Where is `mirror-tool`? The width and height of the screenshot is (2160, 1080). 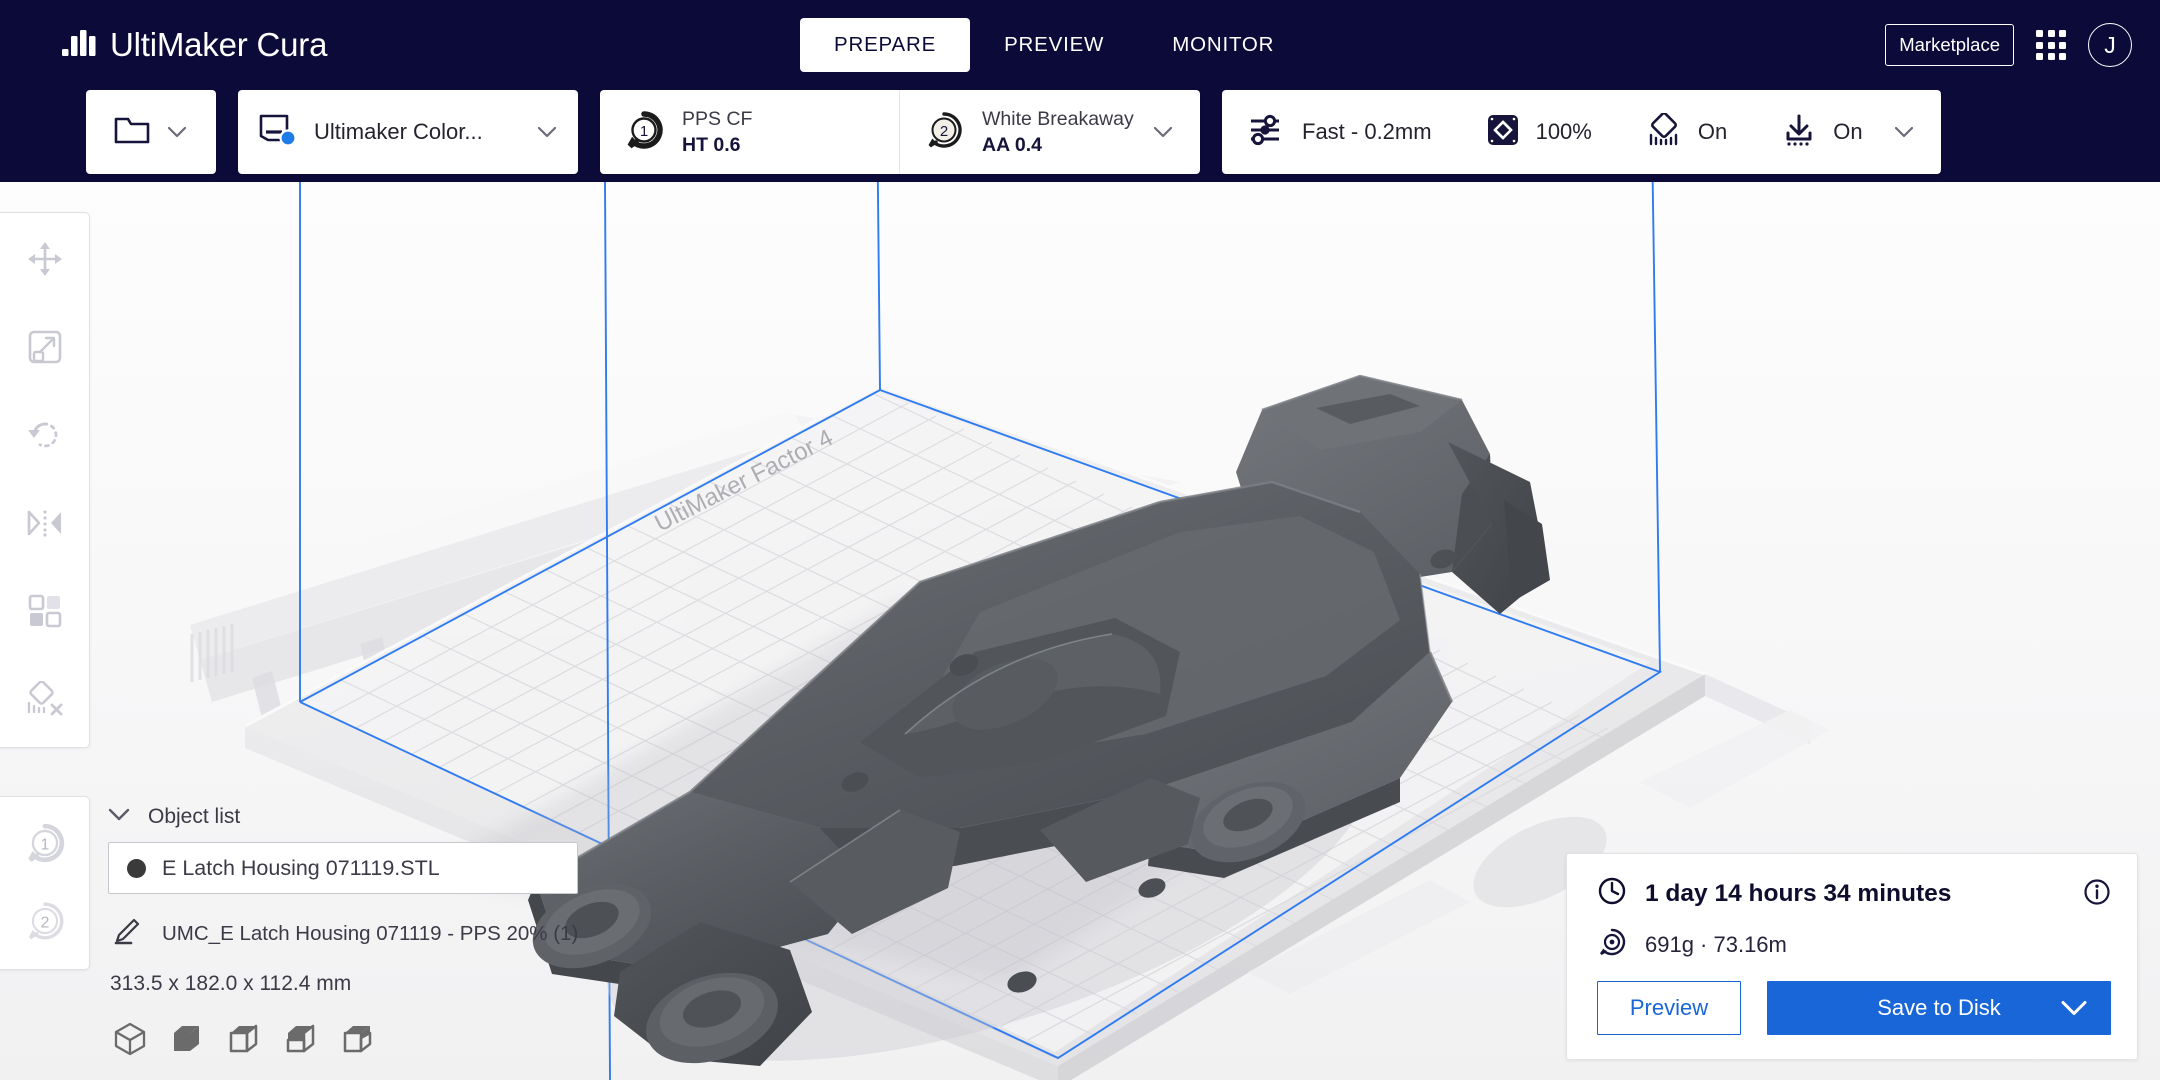
mirror-tool is located at coordinates (45, 524).